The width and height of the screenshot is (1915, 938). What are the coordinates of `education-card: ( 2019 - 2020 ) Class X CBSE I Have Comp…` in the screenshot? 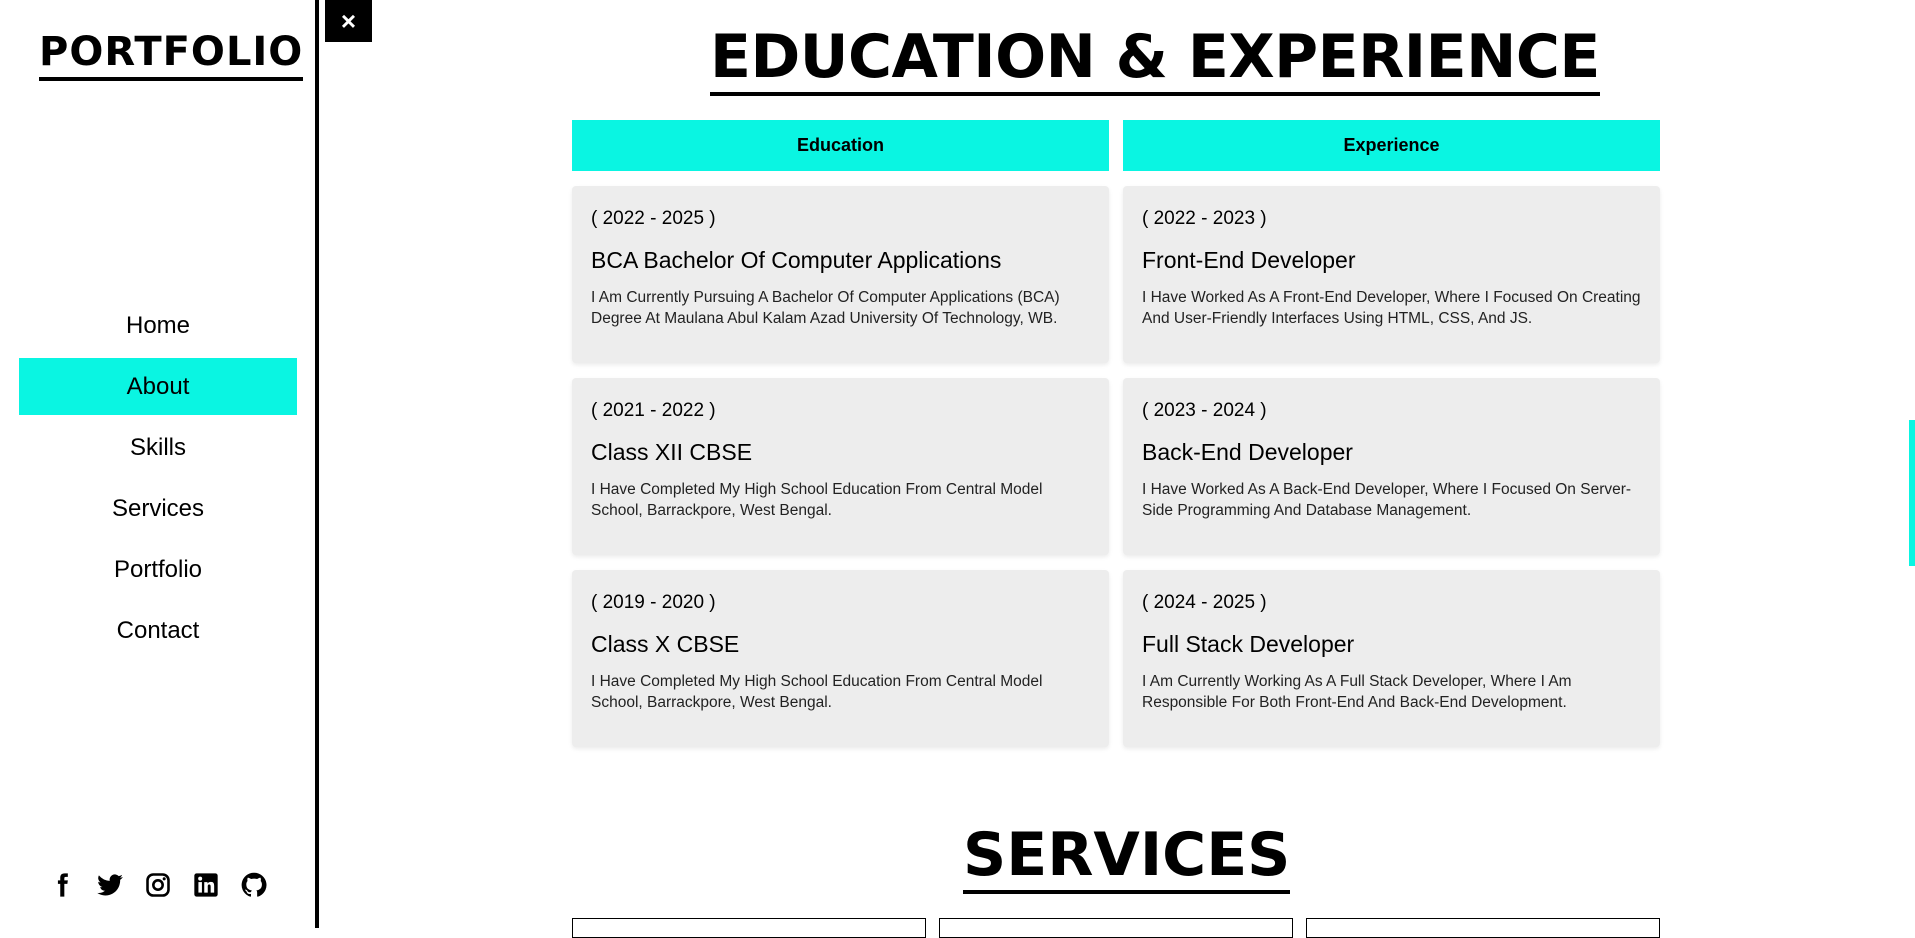 It's located at (840, 658).